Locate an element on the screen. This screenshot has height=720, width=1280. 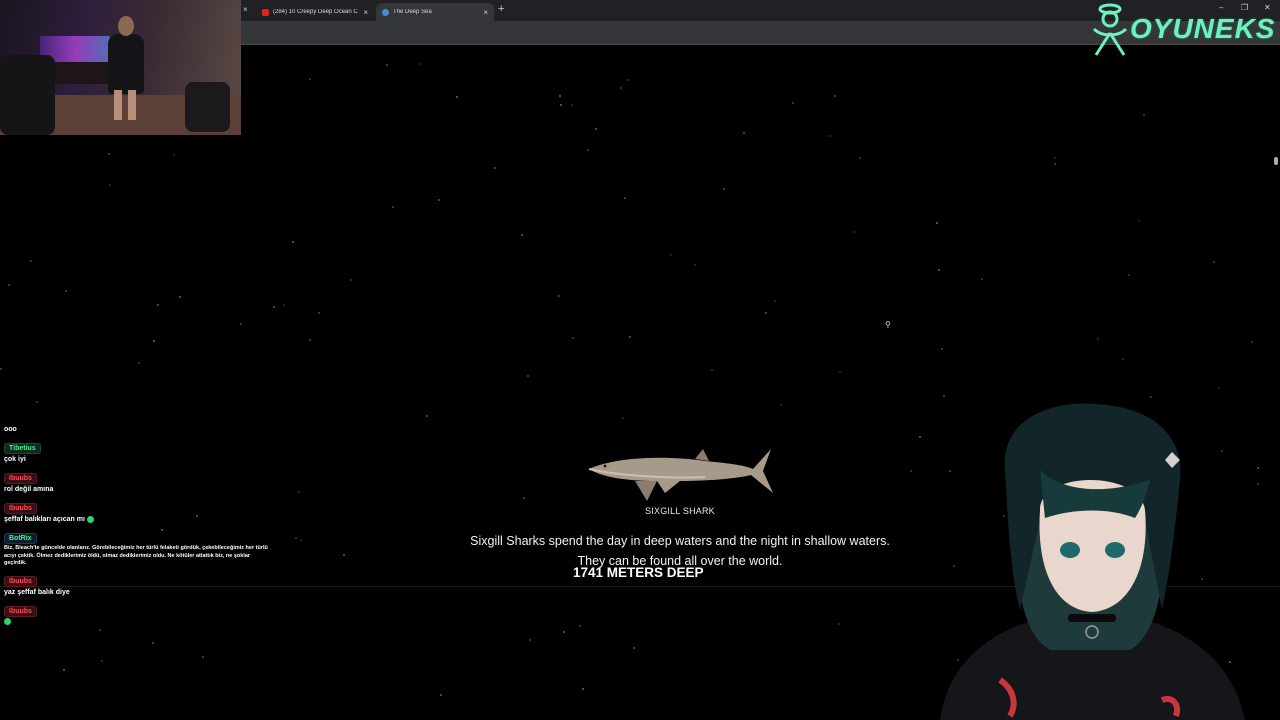
chat-text-content: şeffaf balıkları açıcan mı is located at coordinates (44, 519).